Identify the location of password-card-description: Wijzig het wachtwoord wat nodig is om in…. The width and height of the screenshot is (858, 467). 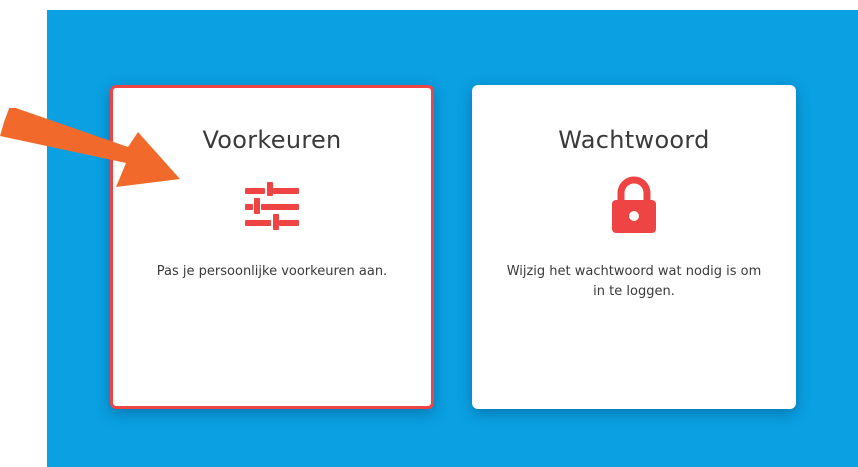
(634, 281).